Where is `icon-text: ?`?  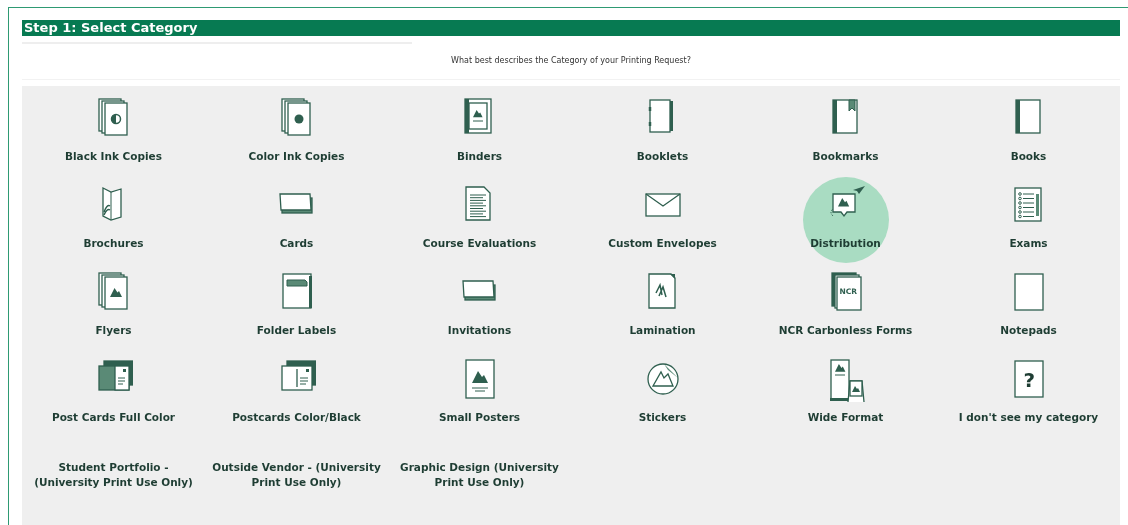 icon-text: ? is located at coordinates (1029, 380).